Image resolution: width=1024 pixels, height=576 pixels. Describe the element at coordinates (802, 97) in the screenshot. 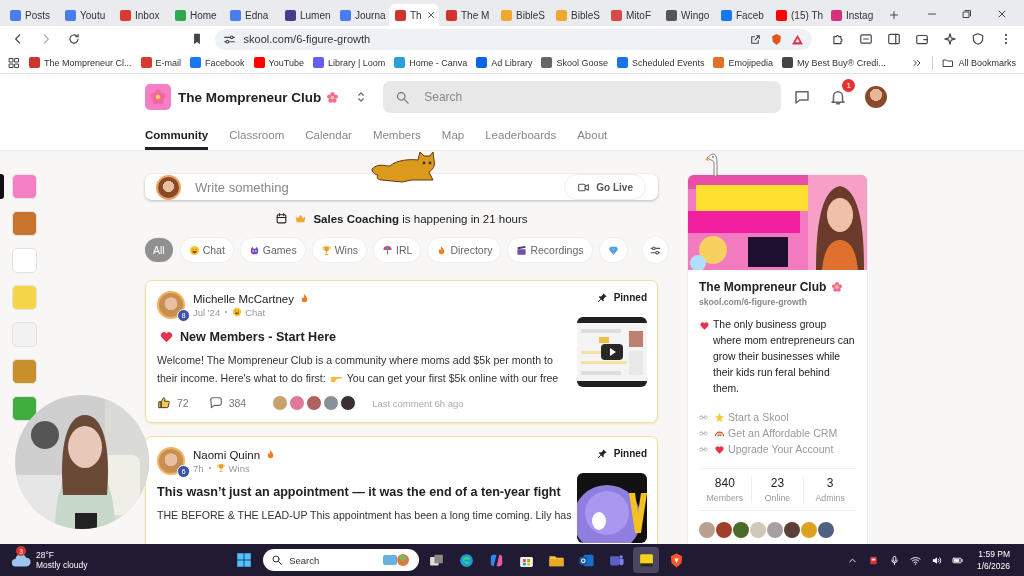

I see `chat-icon` at that location.